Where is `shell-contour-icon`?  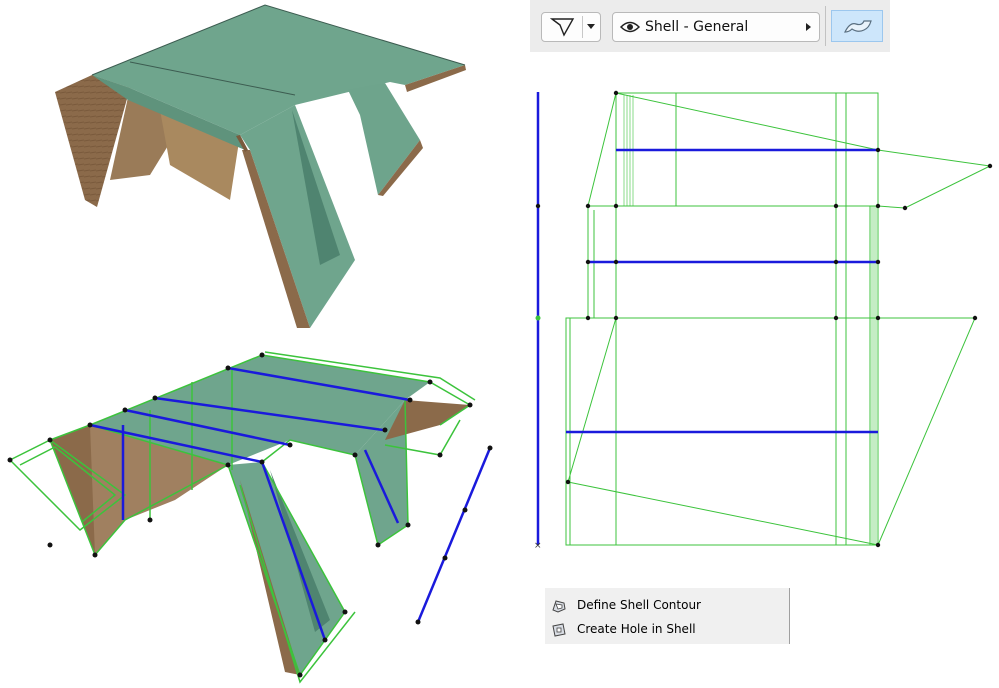
shell-contour-icon is located at coordinates (559, 606).